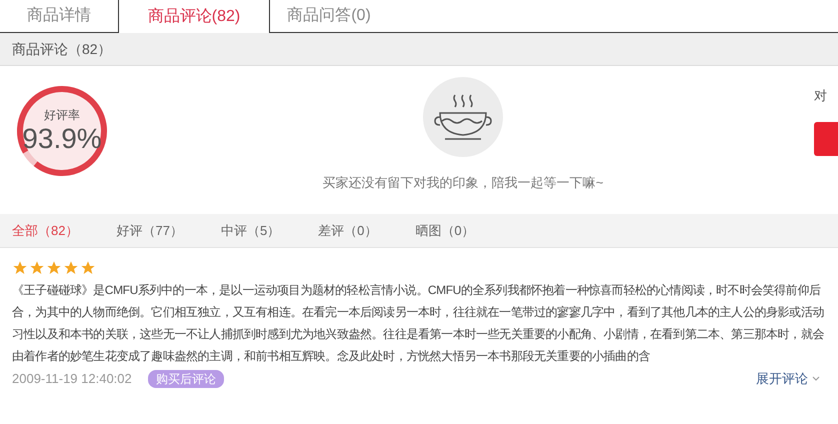 Image resolution: width=838 pixels, height=424 pixels. What do you see at coordinates (250, 230) in the screenshot?
I see `filter-tab: 中评（5）` at bounding box center [250, 230].